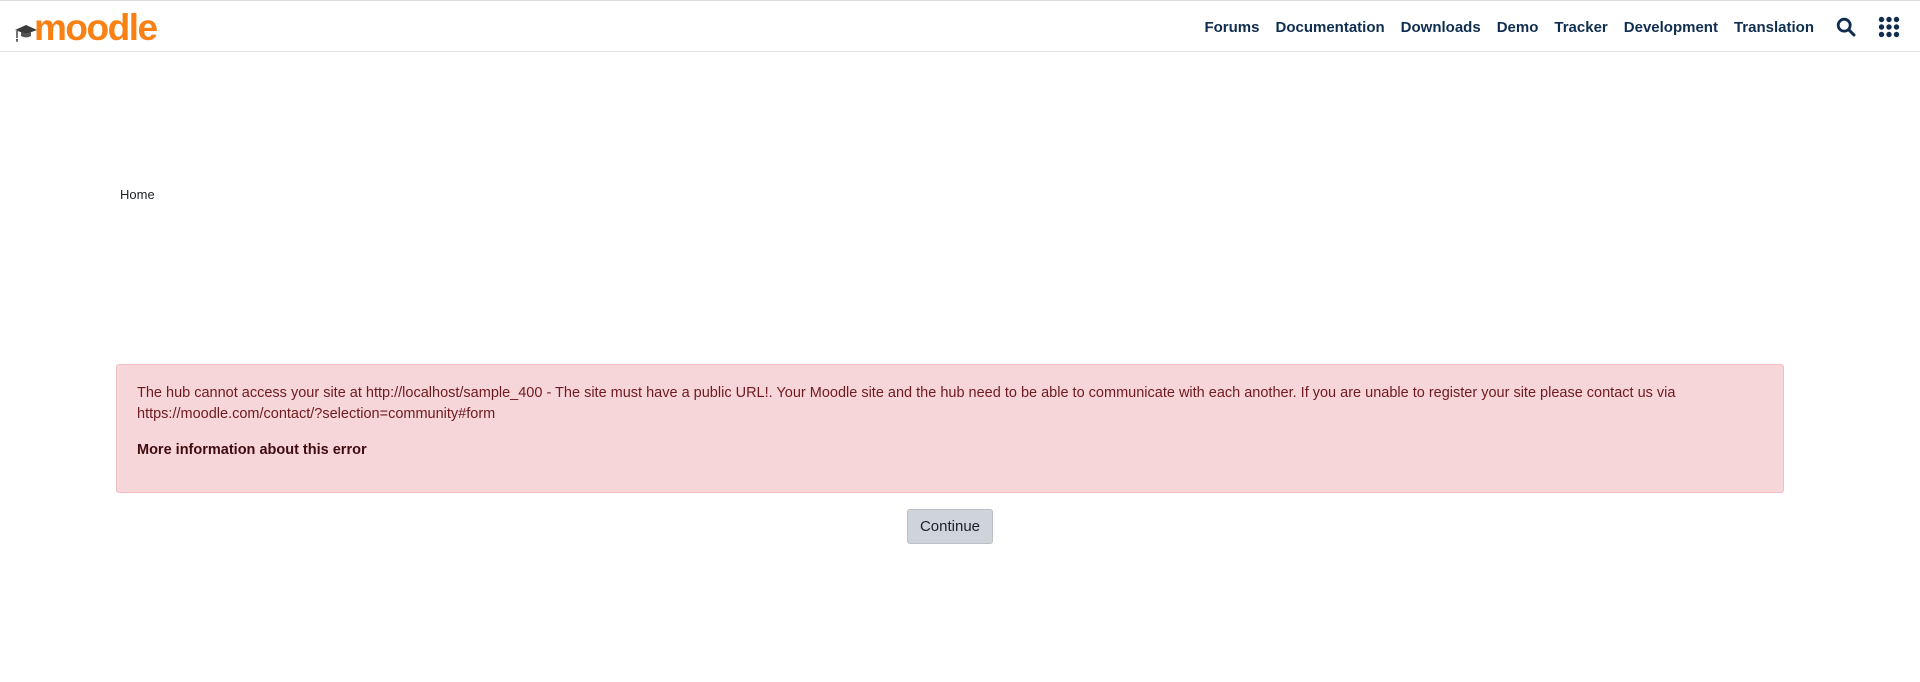 This screenshot has height=682, width=1920. What do you see at coordinates (1441, 27) in the screenshot?
I see `nav-downloads: Downloads` at bounding box center [1441, 27].